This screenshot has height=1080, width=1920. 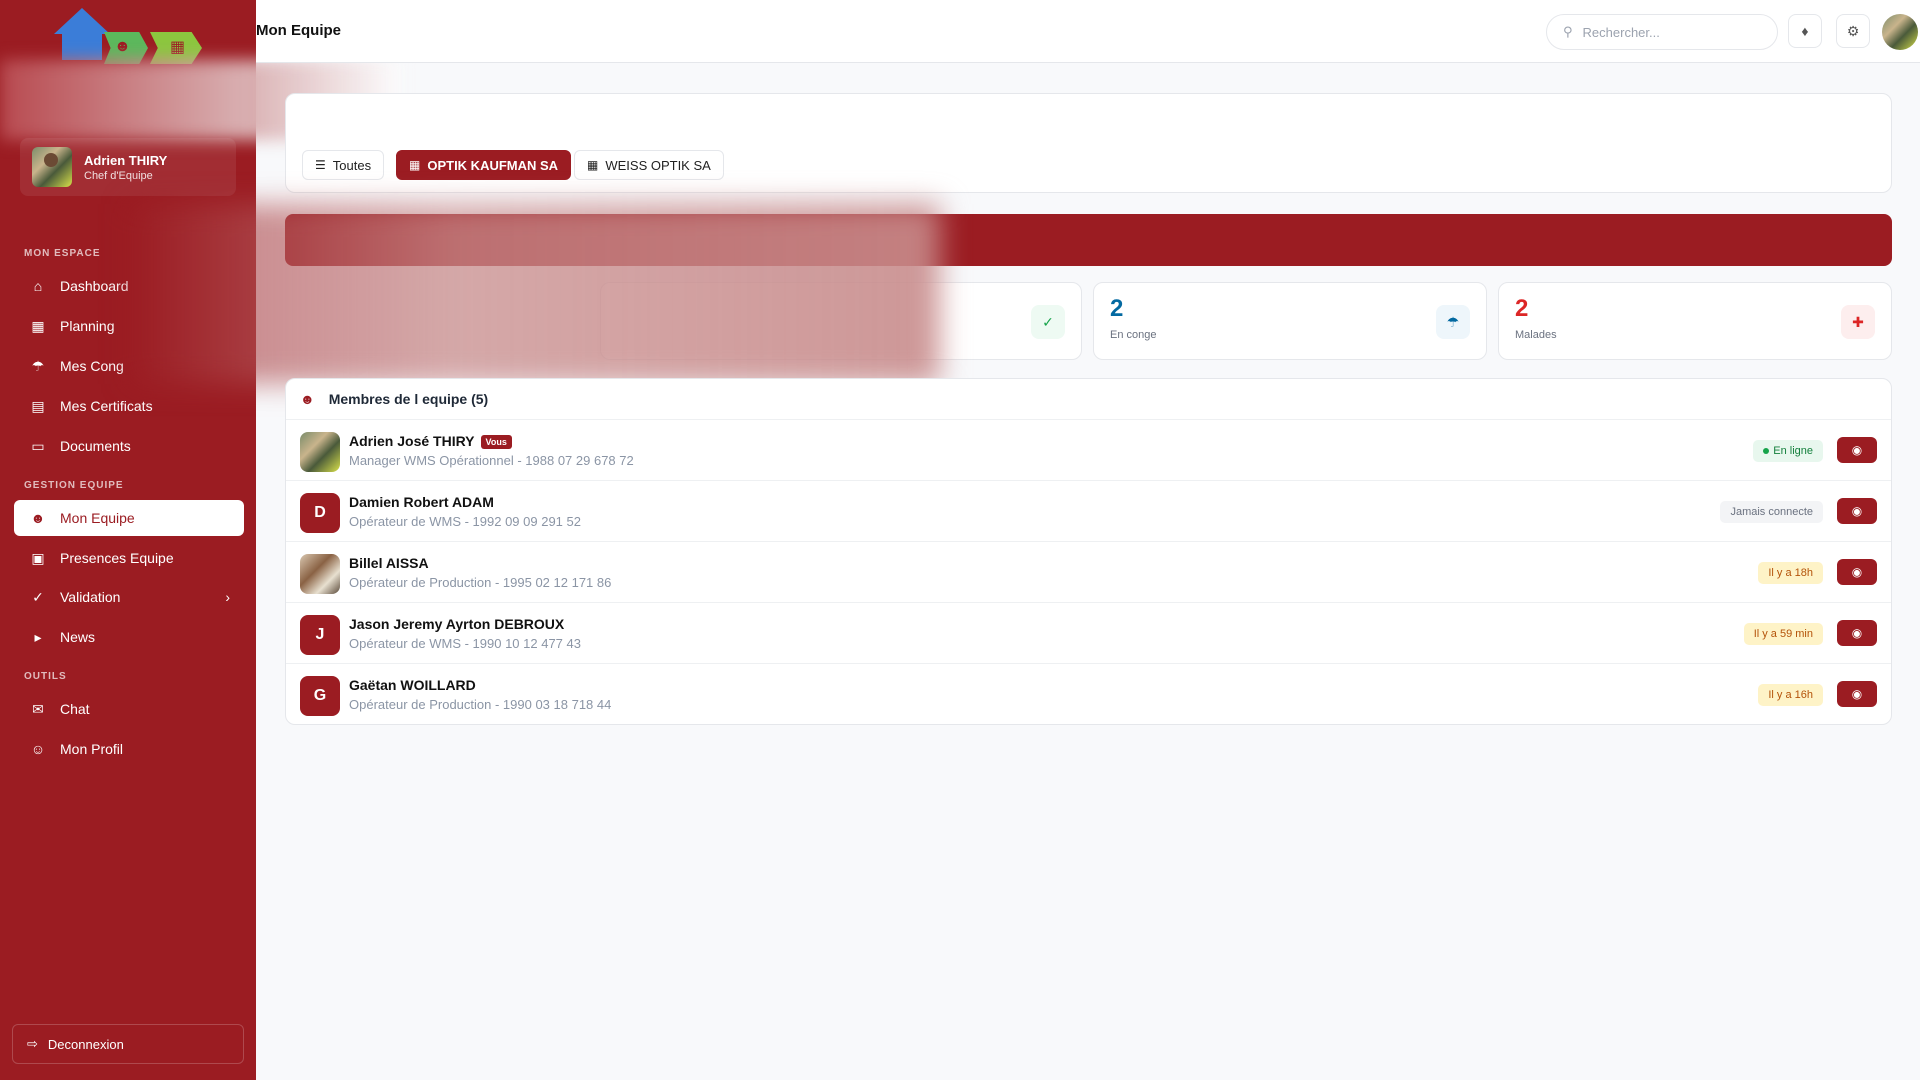 I want to click on you-badge: Vous, so click(x=496, y=442).